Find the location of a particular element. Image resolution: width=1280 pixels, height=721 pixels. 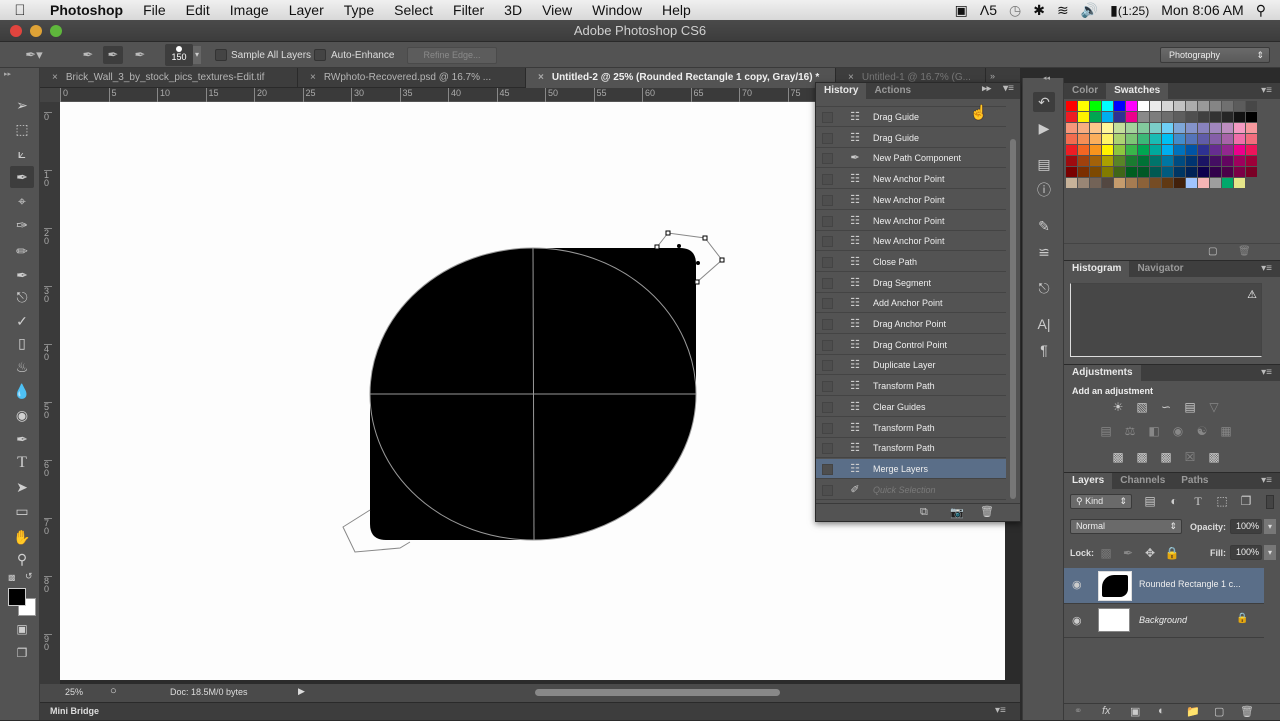

tab-histogram: Histogram is located at coordinates (1097, 269).